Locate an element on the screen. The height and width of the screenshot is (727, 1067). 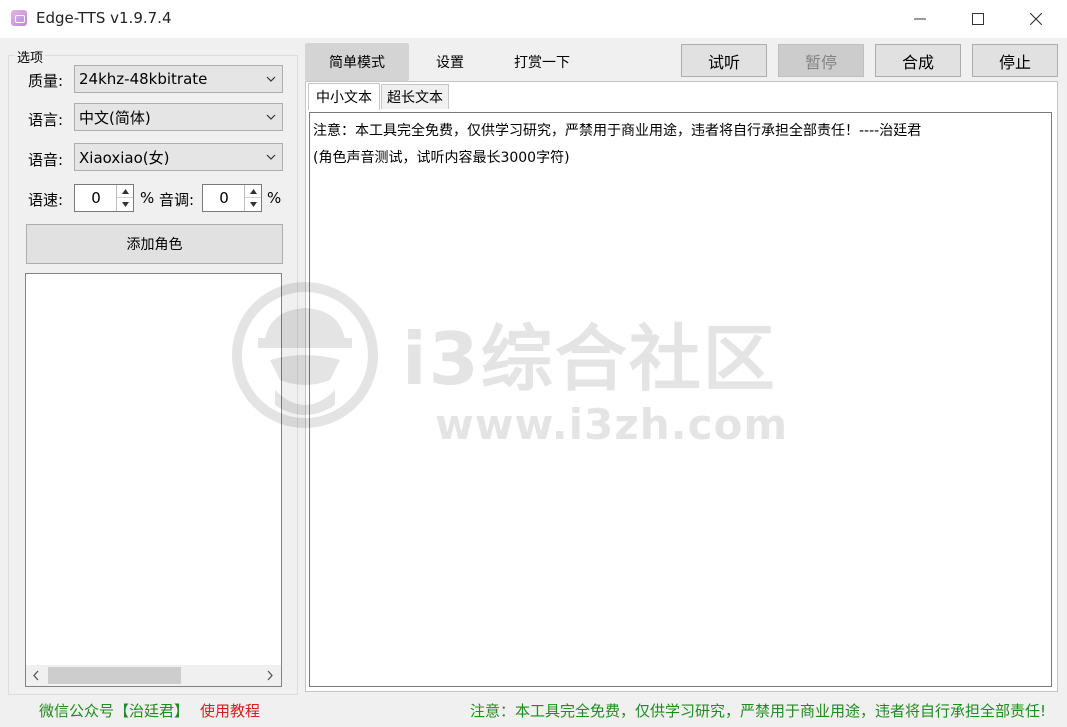
pitch-decrease-button is located at coordinates (253, 204).